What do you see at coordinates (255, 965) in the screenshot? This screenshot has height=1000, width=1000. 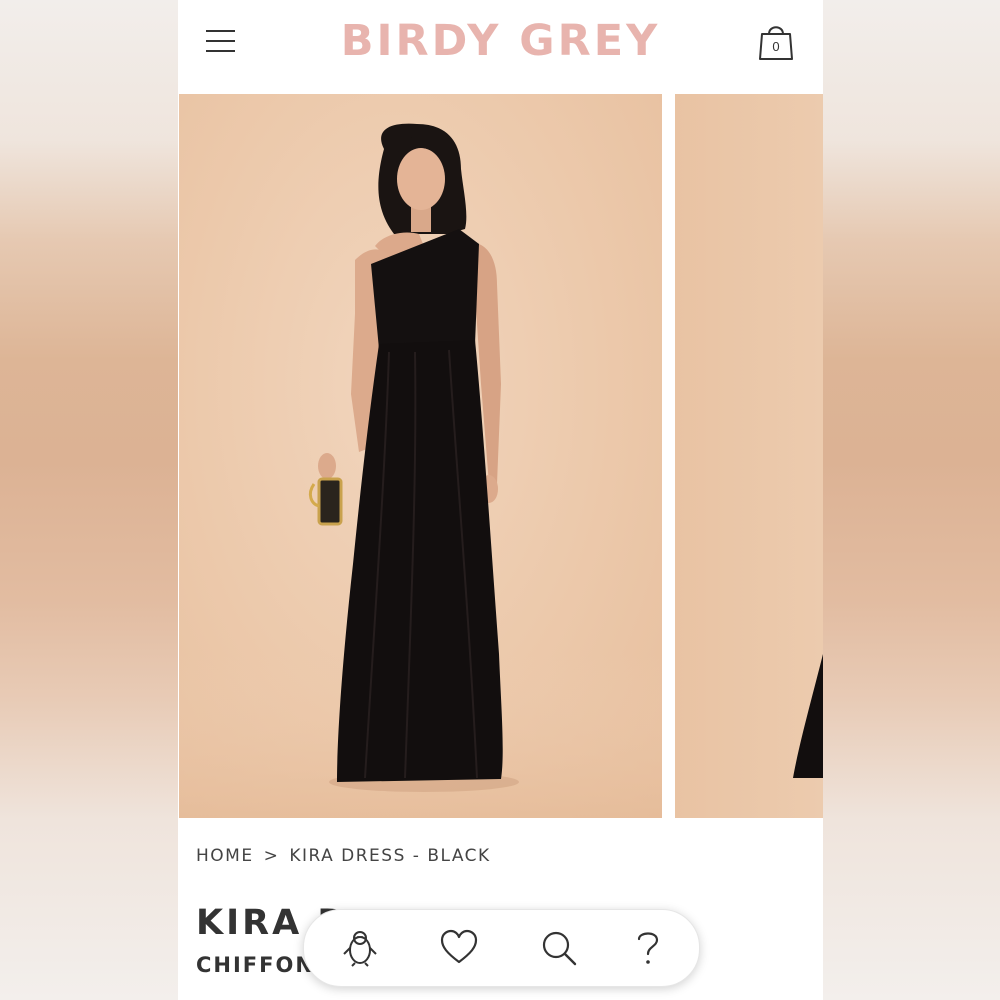 I see `product-subtitle: CHIFFON` at bounding box center [255, 965].